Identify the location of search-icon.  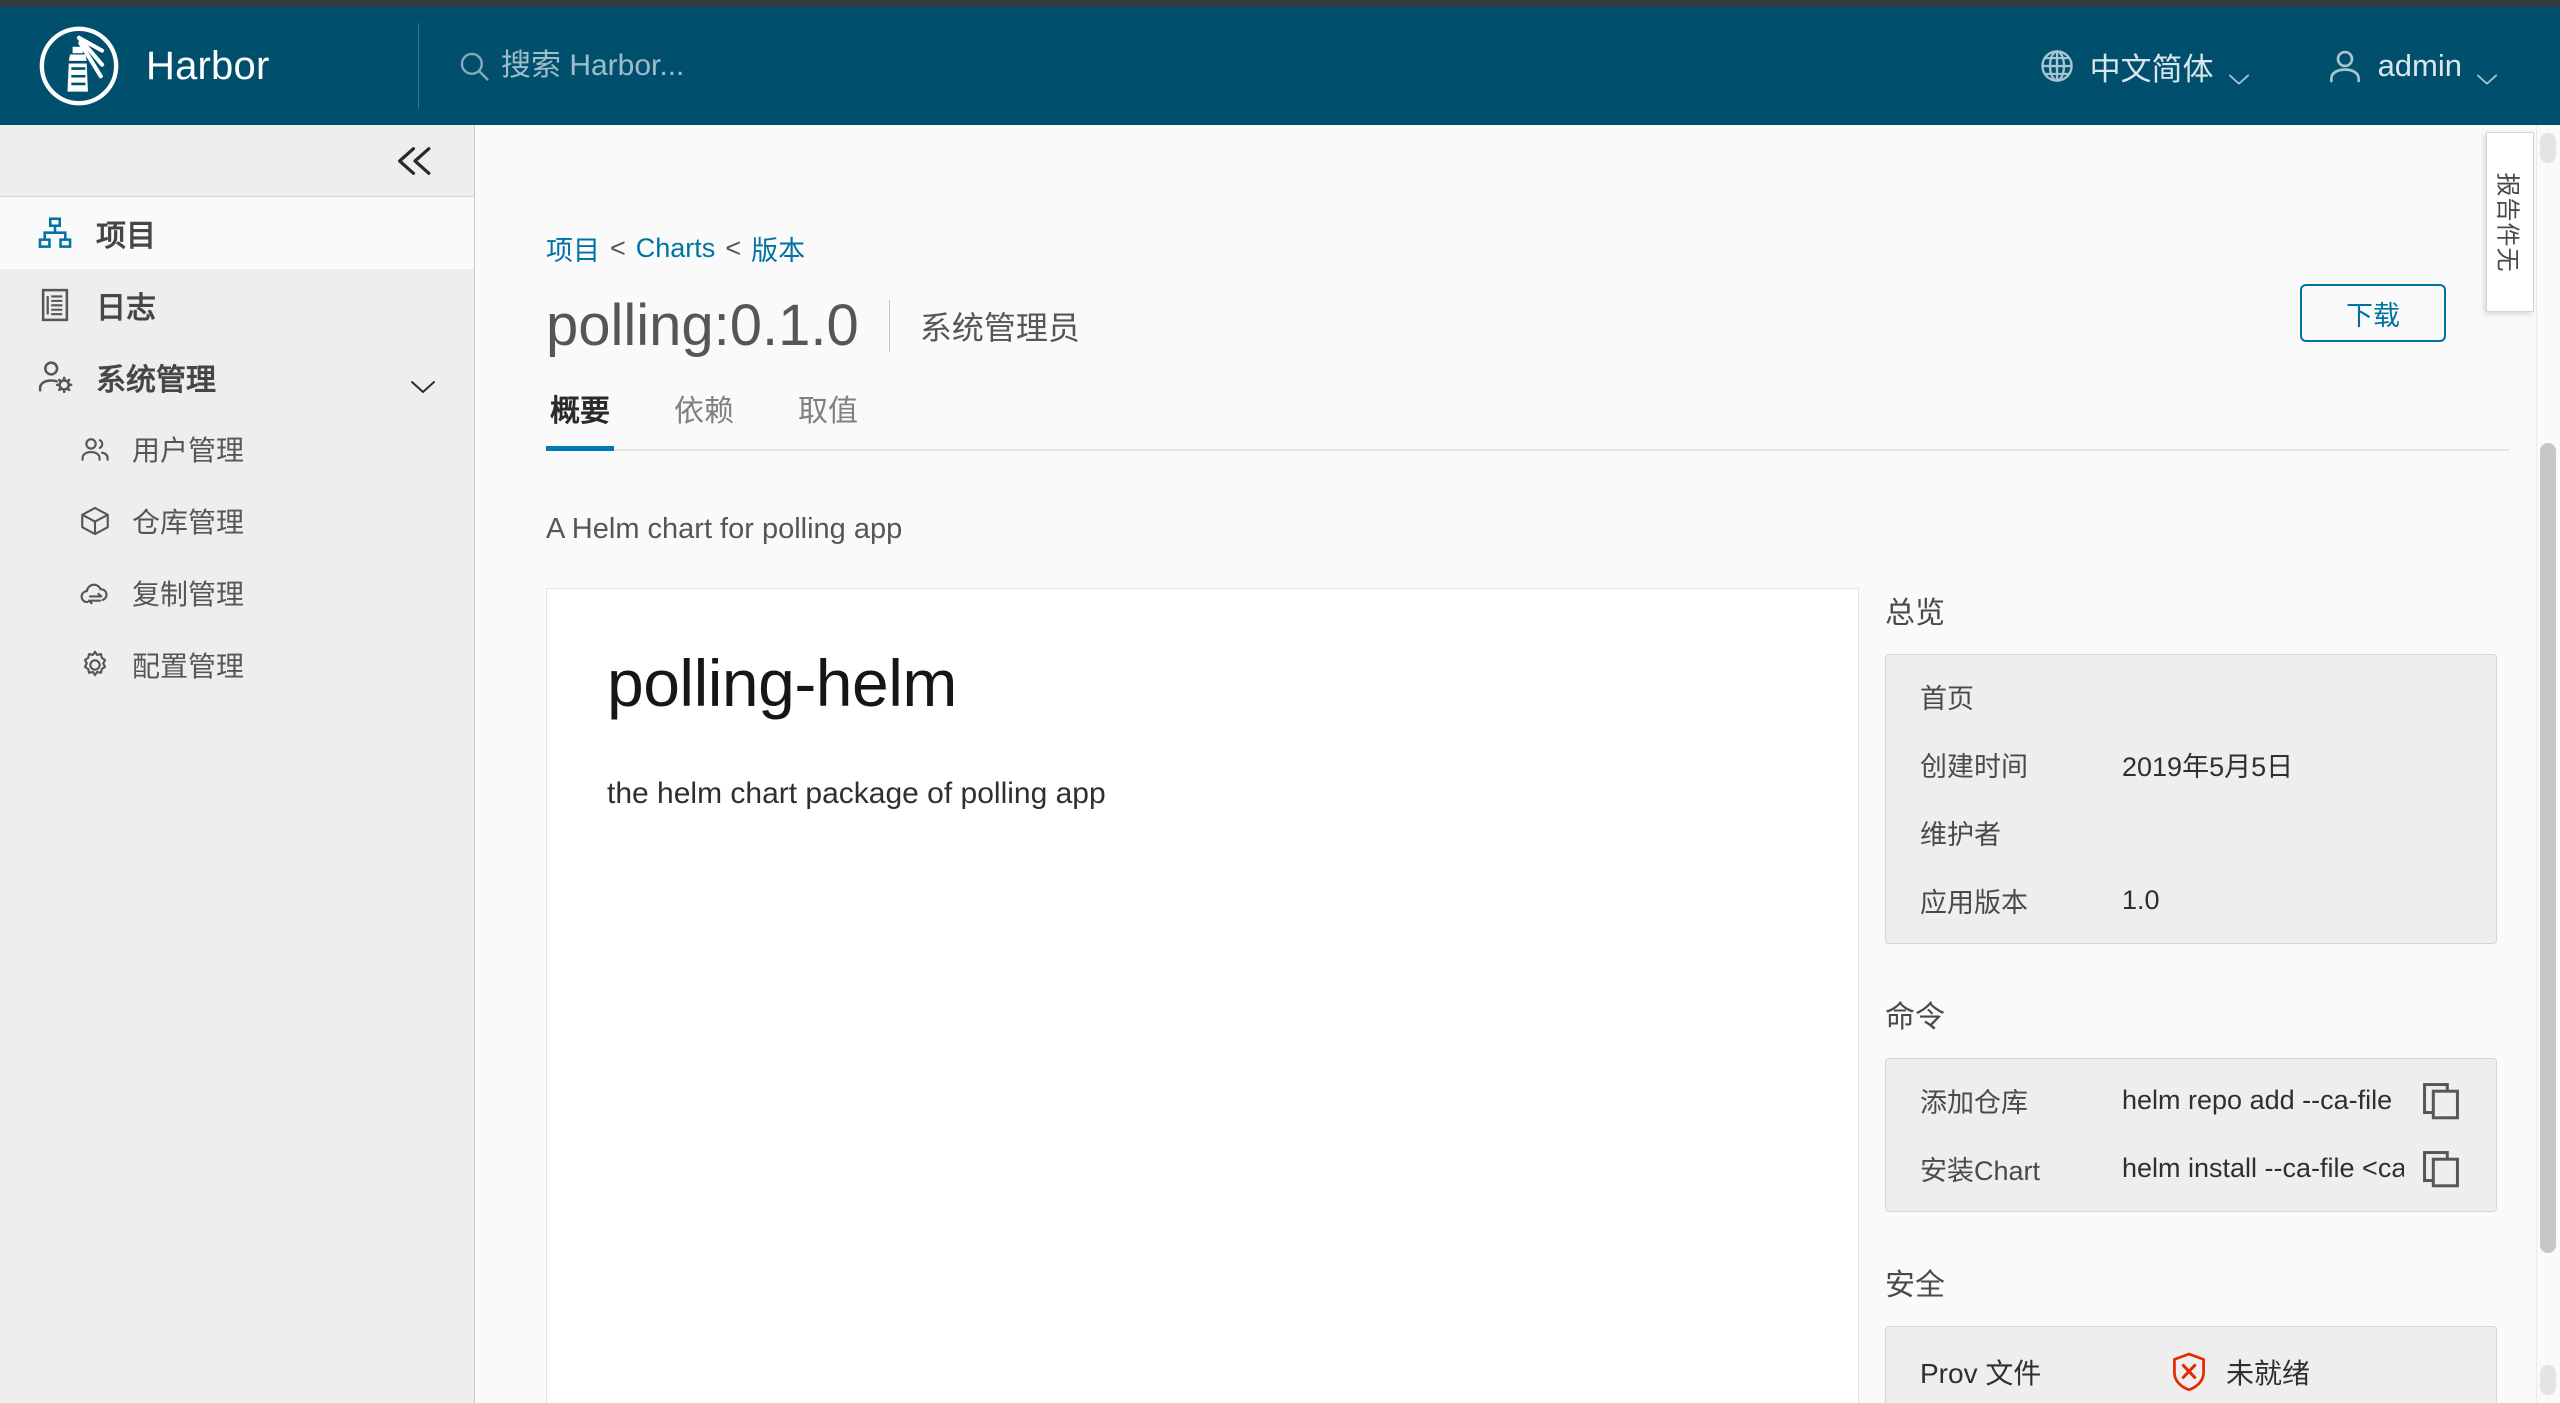
(474, 66).